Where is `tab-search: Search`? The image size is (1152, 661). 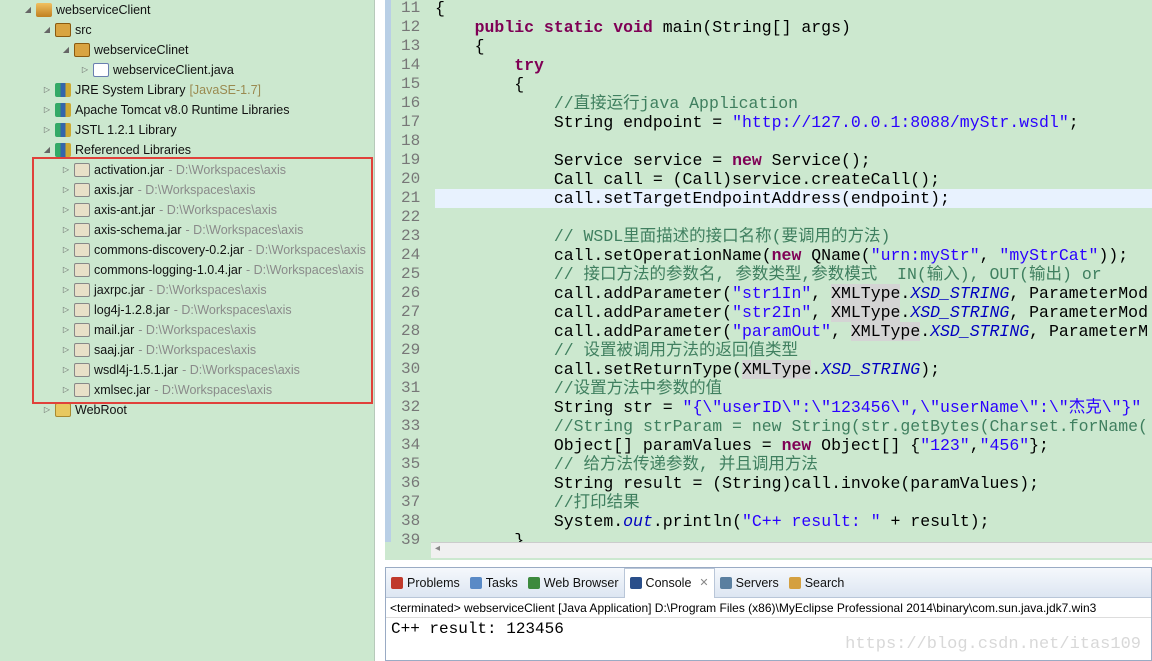
tab-search: Search is located at coordinates (817, 583).